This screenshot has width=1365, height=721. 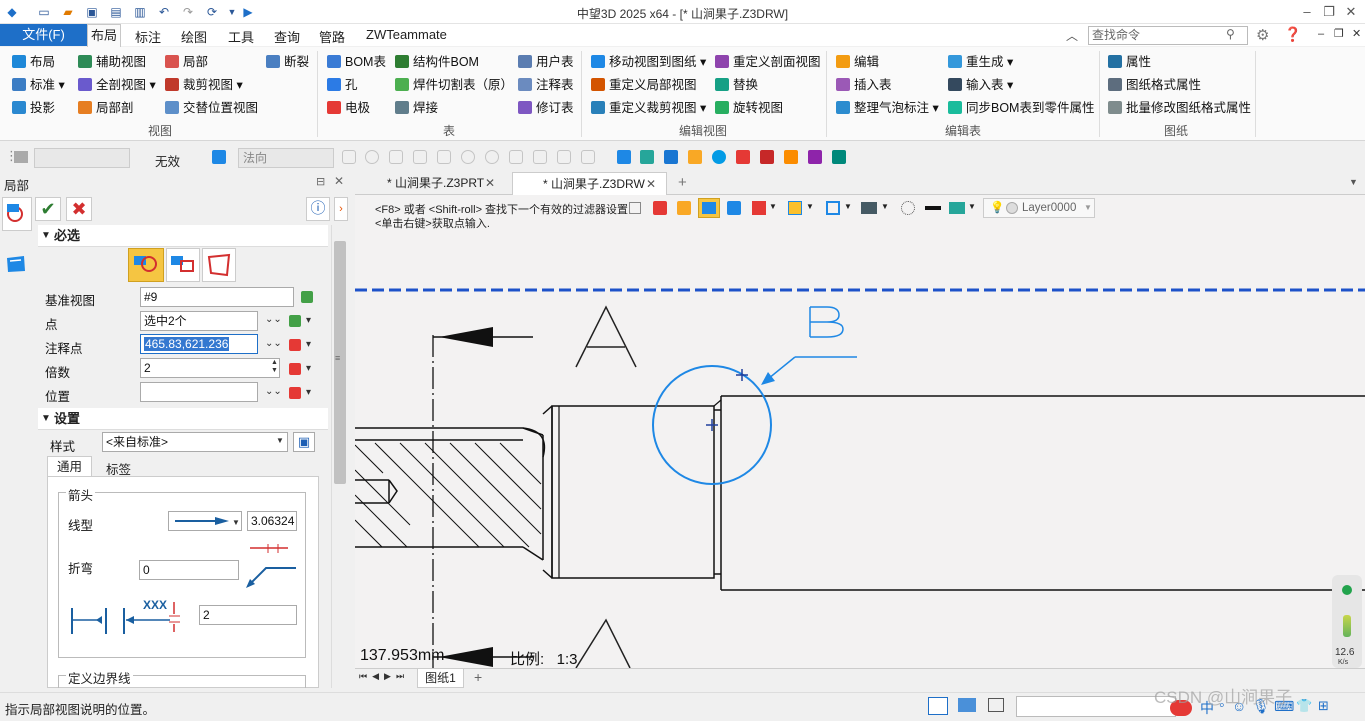 I want to click on revision-table-button: 修订表, so click(x=546, y=108).